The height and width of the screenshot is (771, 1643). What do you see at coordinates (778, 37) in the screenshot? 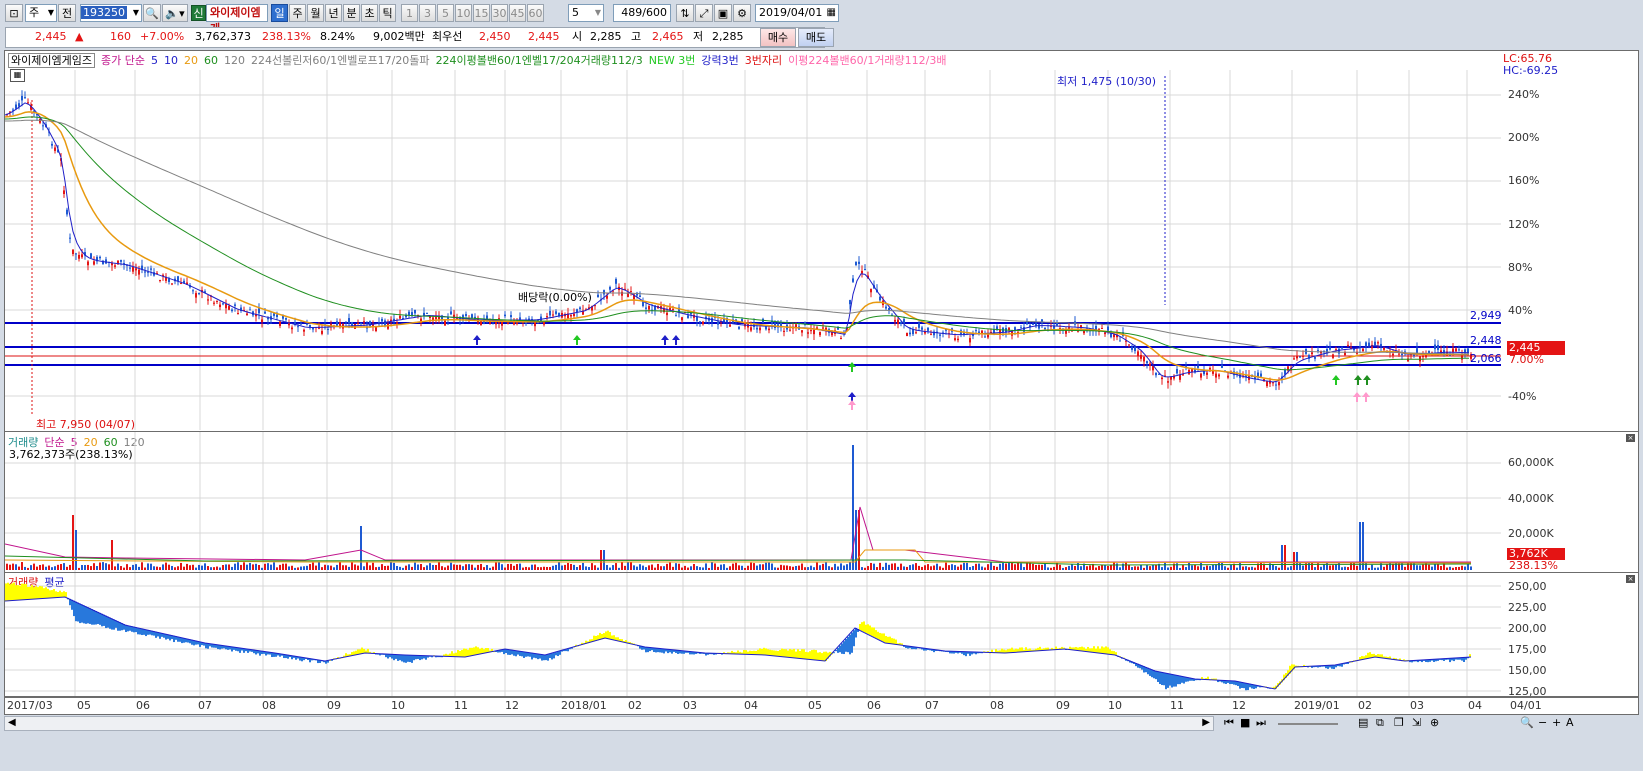
I see `buy-button: 매수` at bounding box center [778, 37].